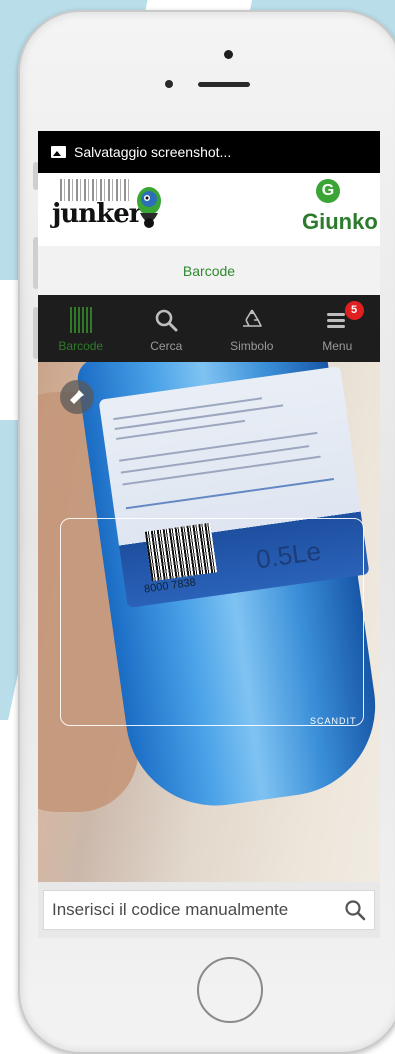  I want to click on manual-entry-bar, so click(209, 910).